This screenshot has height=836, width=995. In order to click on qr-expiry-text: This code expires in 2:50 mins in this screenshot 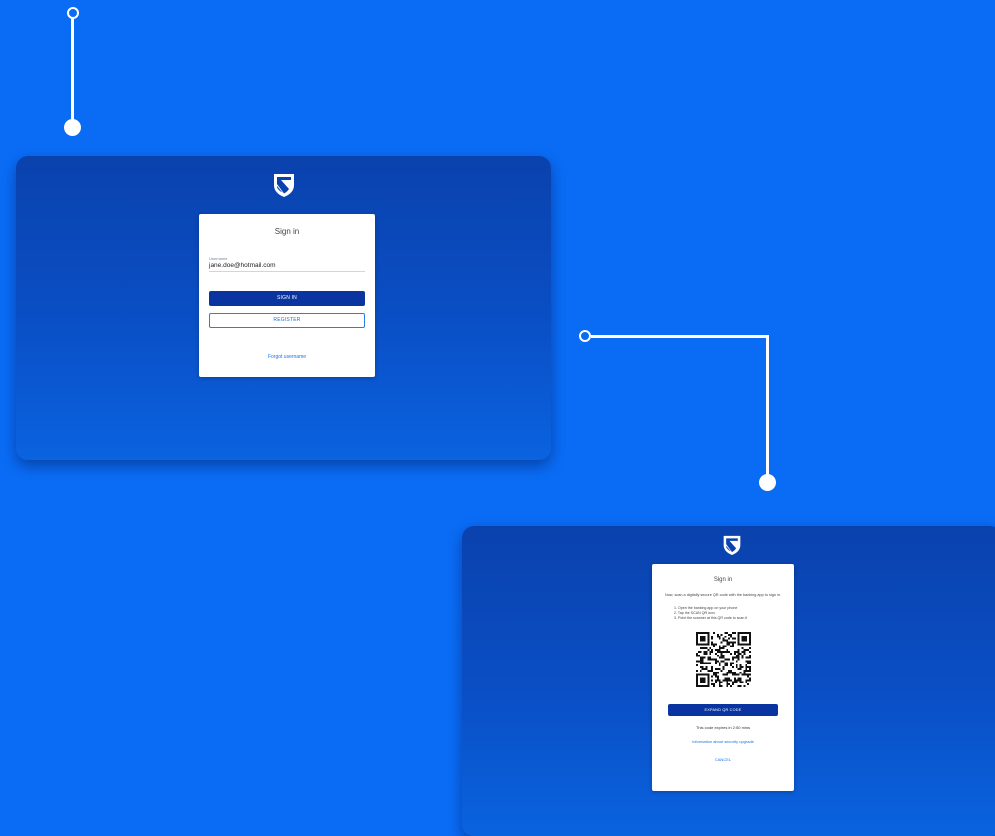, I will do `click(723, 727)`.